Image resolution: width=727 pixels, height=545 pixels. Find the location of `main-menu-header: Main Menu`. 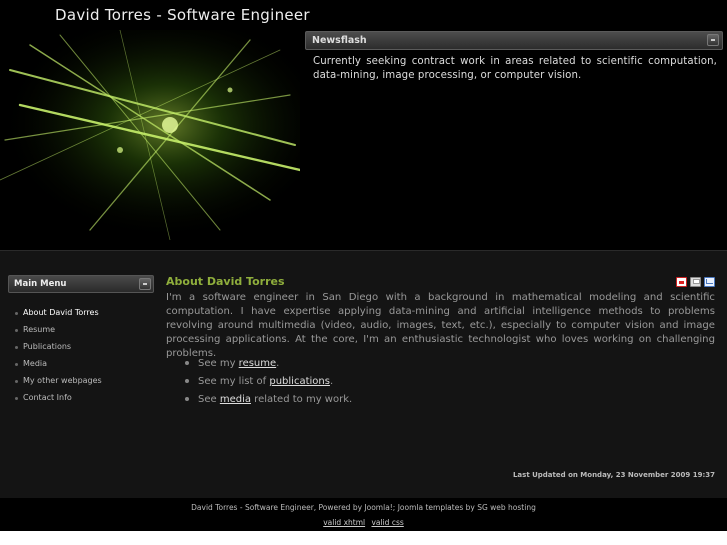

main-menu-header: Main Menu is located at coordinates (81, 284).